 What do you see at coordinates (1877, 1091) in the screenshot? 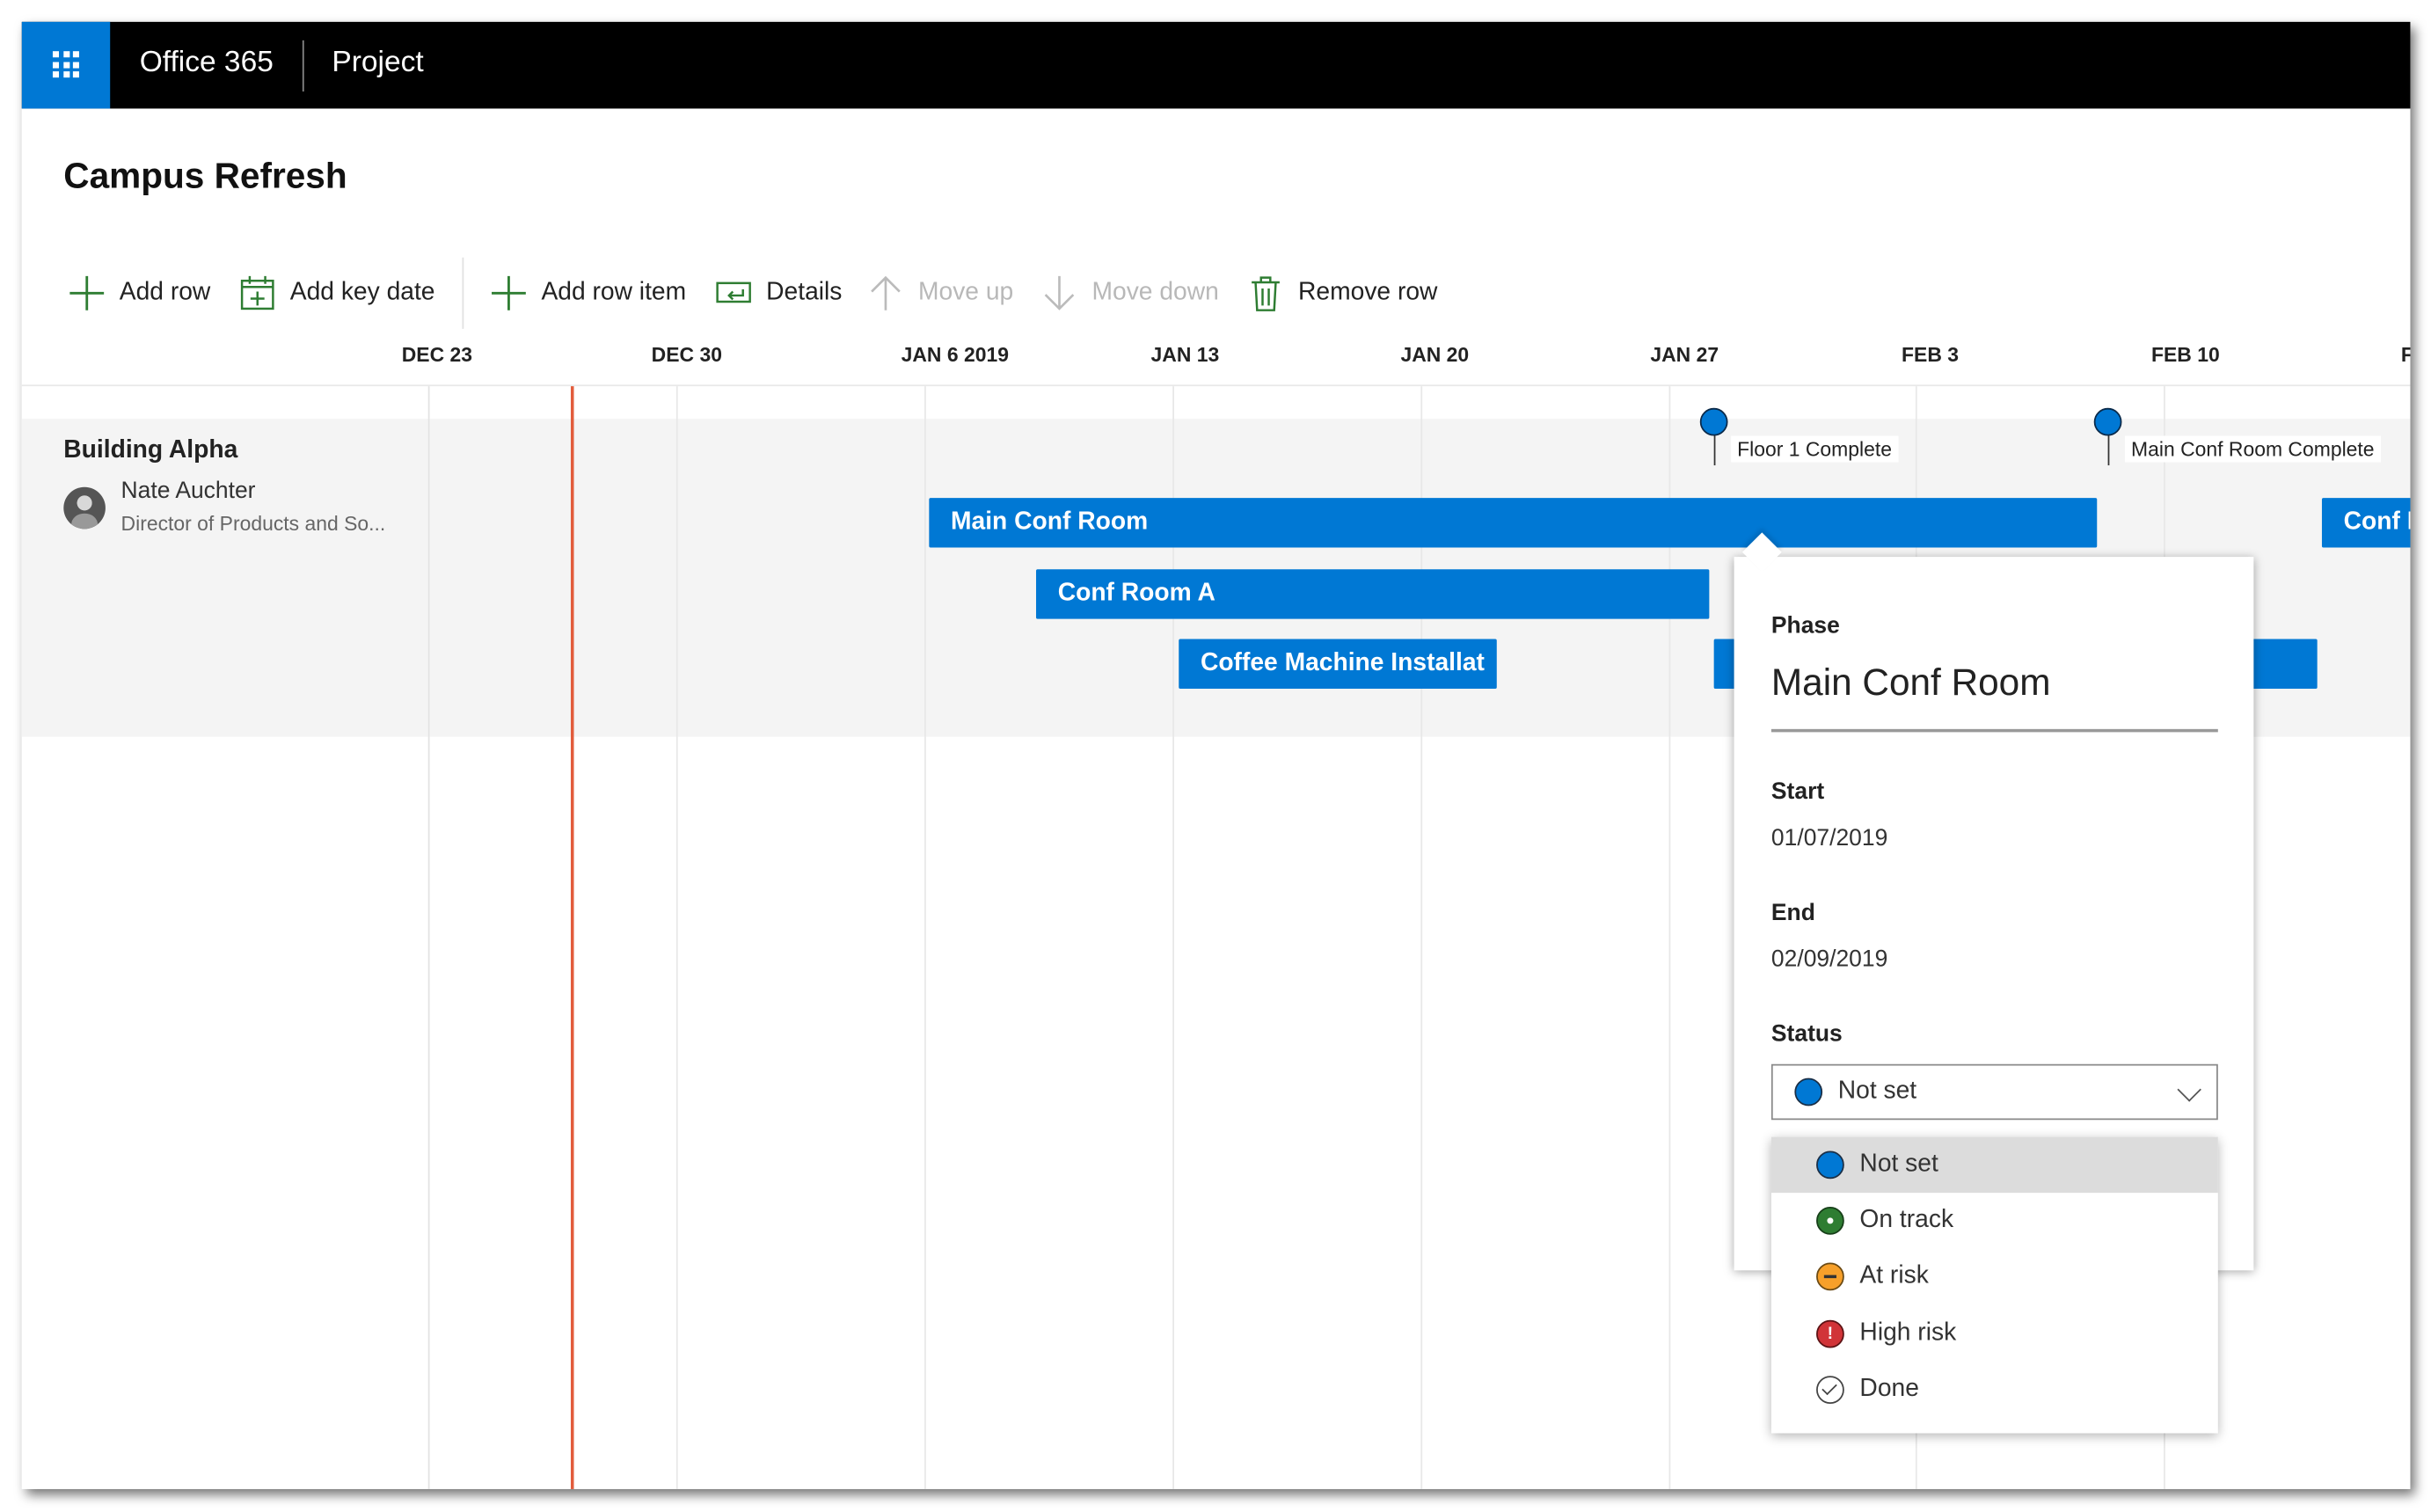
I see `status-selected-value: Not set` at bounding box center [1877, 1091].